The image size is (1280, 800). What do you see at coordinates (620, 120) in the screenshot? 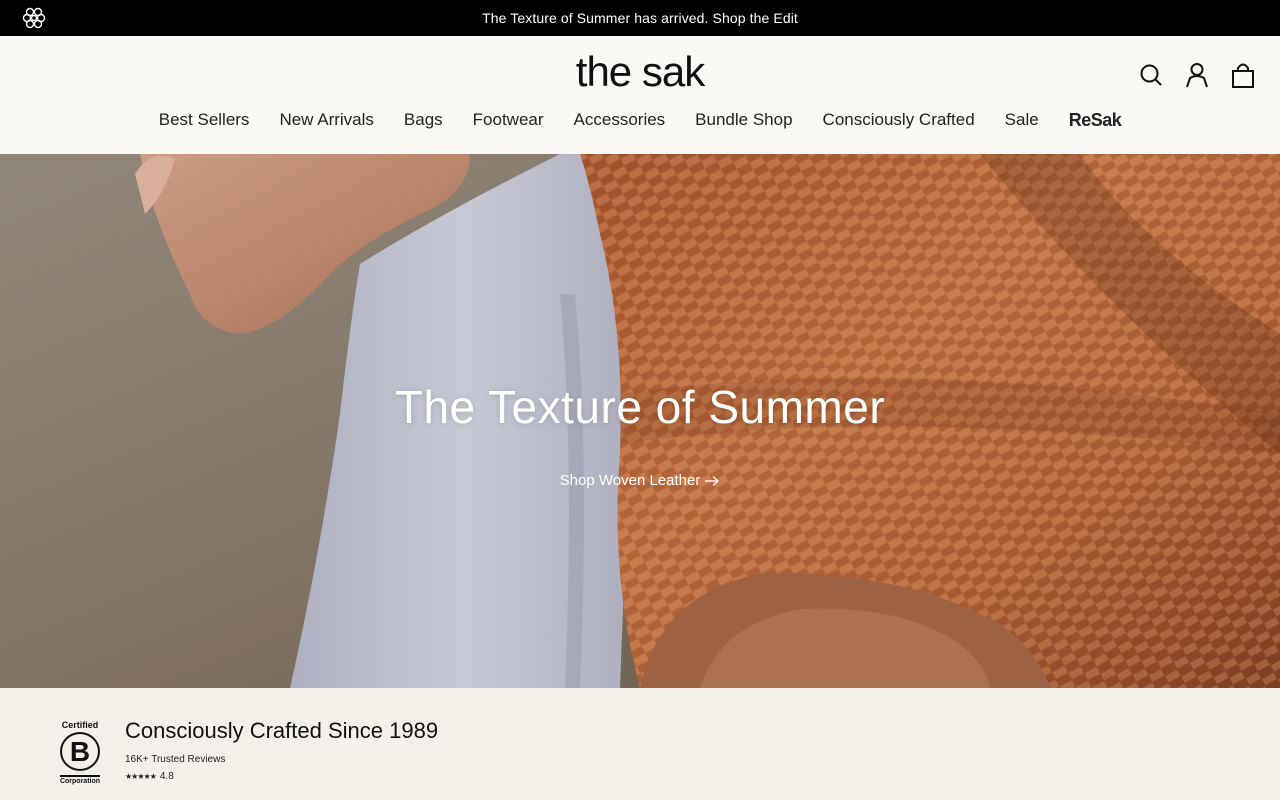
I see `nav-accessories: Accessories` at bounding box center [620, 120].